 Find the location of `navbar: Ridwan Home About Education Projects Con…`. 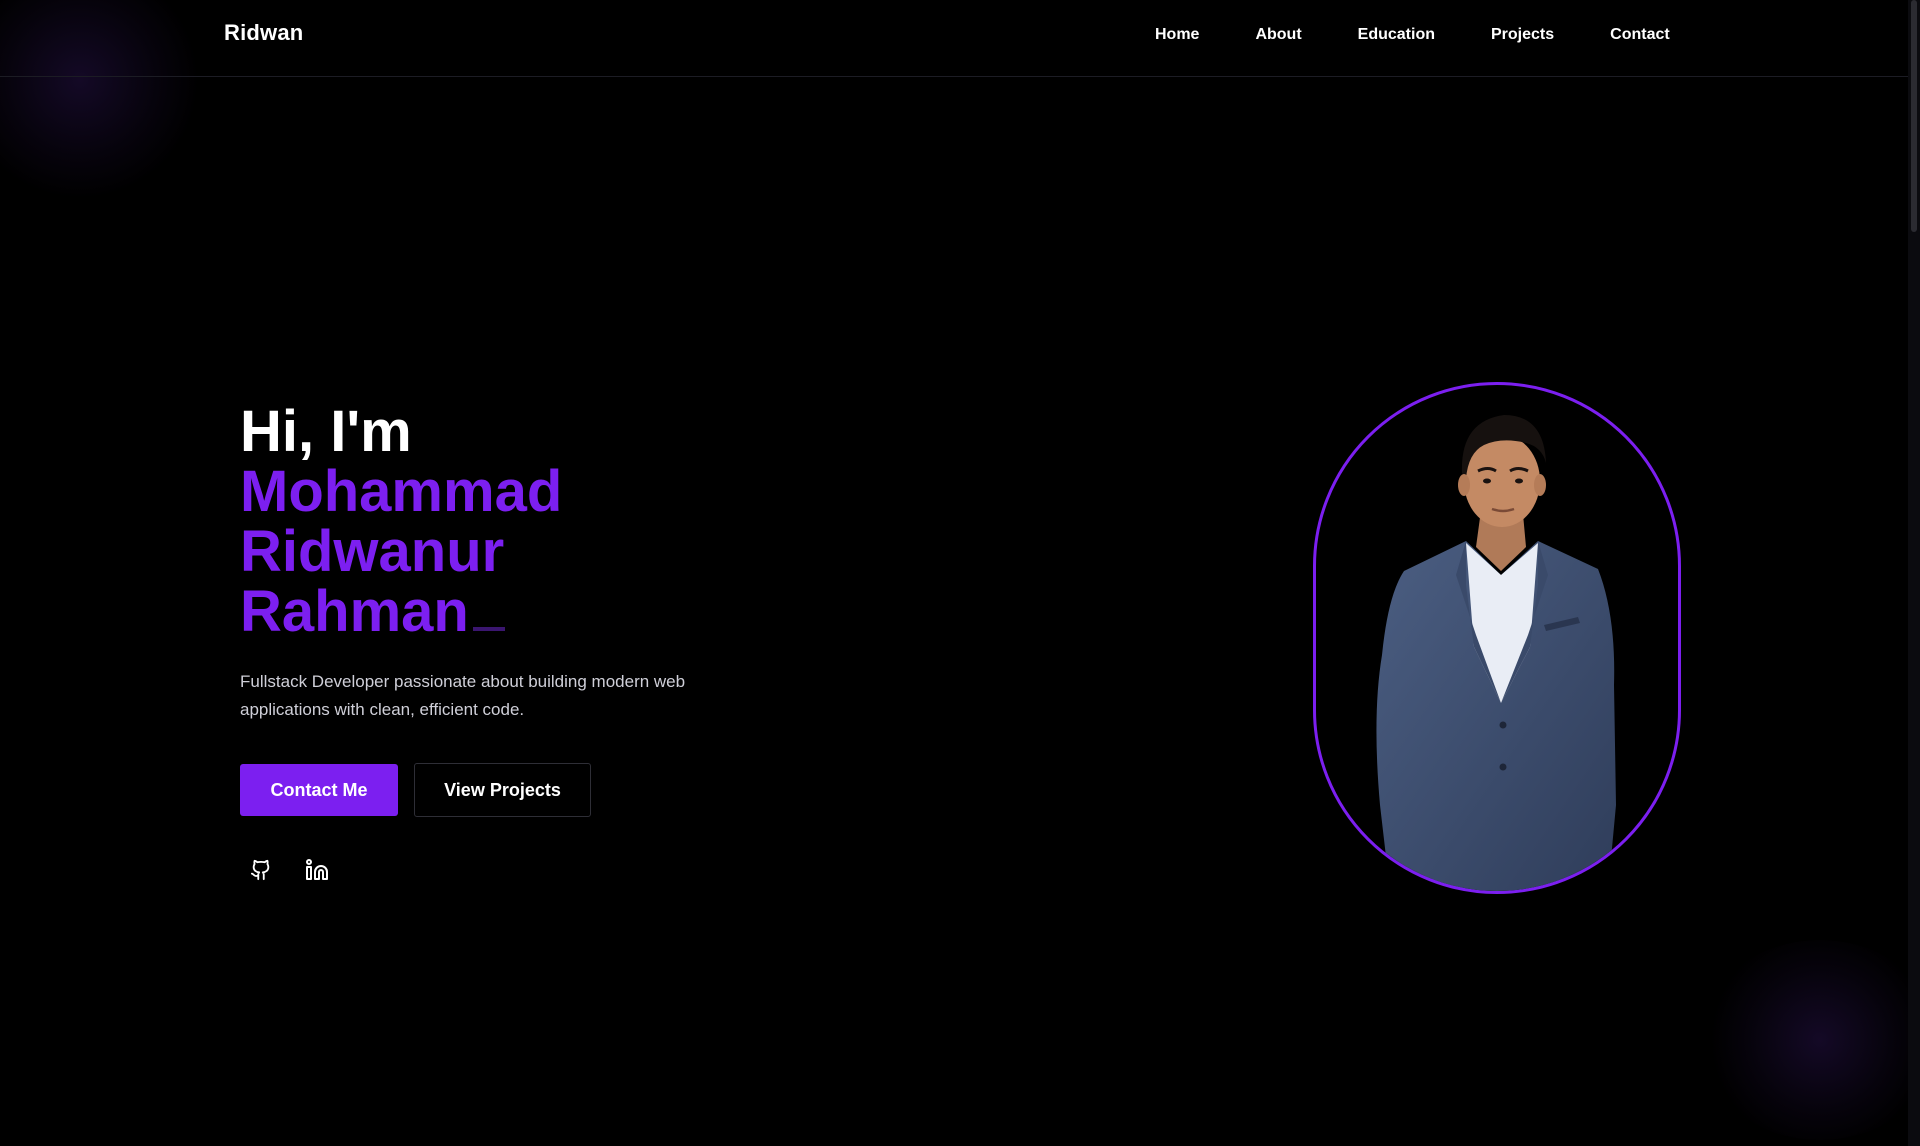

navbar: Ridwan Home About Education Projects Con… is located at coordinates (960, 38).